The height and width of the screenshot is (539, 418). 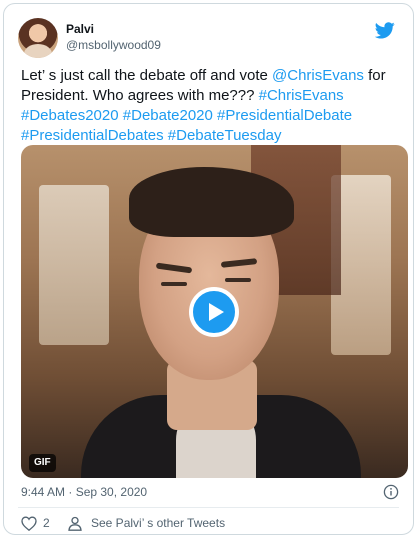 What do you see at coordinates (113, 29) in the screenshot?
I see `user-name: Palvi` at bounding box center [113, 29].